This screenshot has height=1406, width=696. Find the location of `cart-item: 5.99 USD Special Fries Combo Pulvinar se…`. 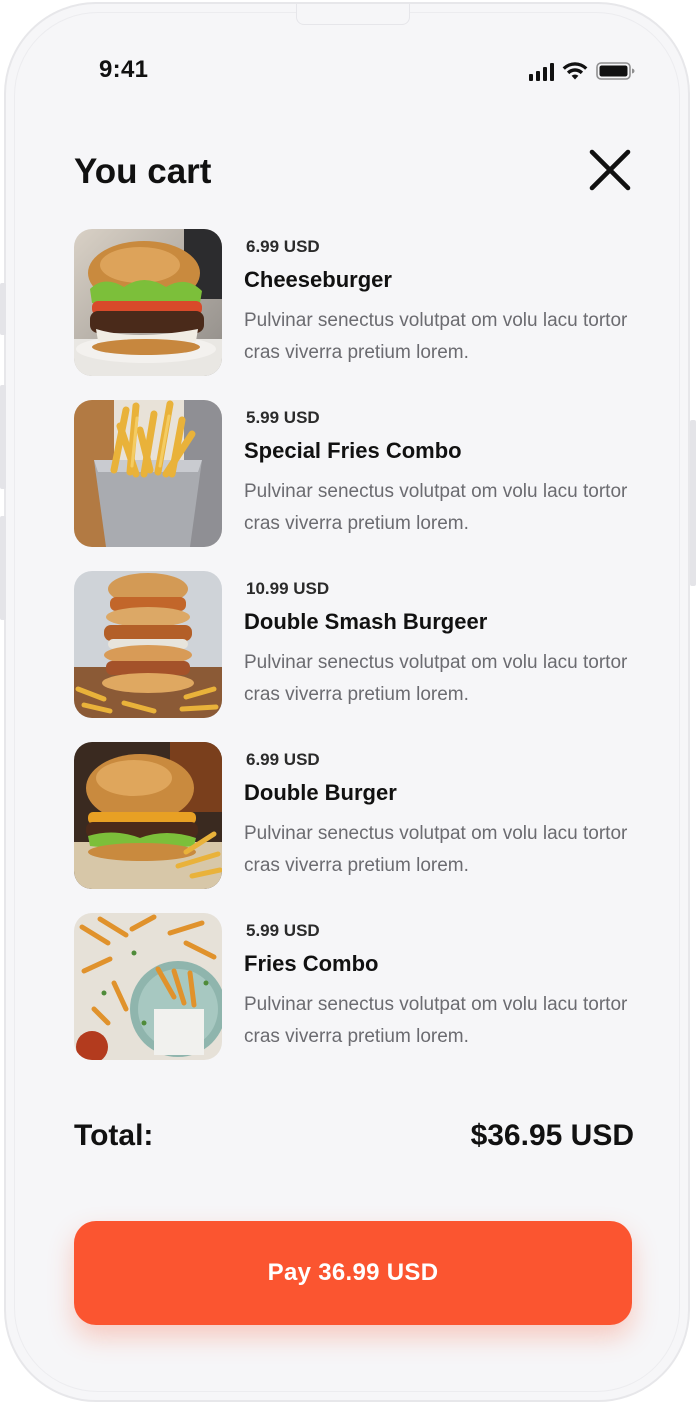

cart-item: 5.99 USD Special Fries Combo Pulvinar se… is located at coordinates (354, 473).